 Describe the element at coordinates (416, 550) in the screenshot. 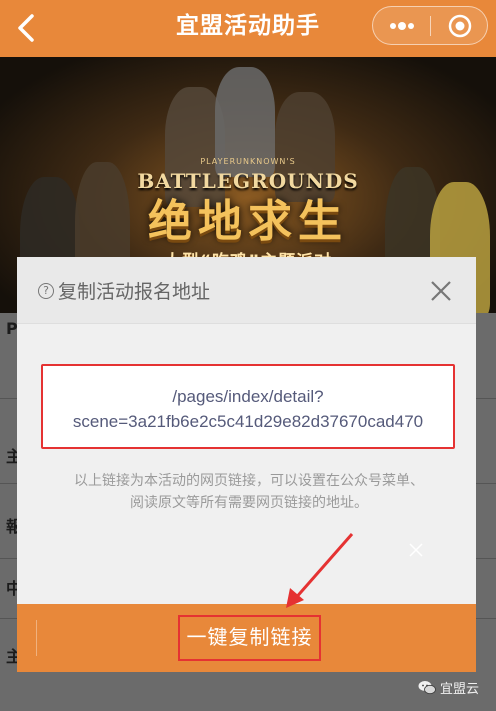

I see `faint-close-icon` at that location.